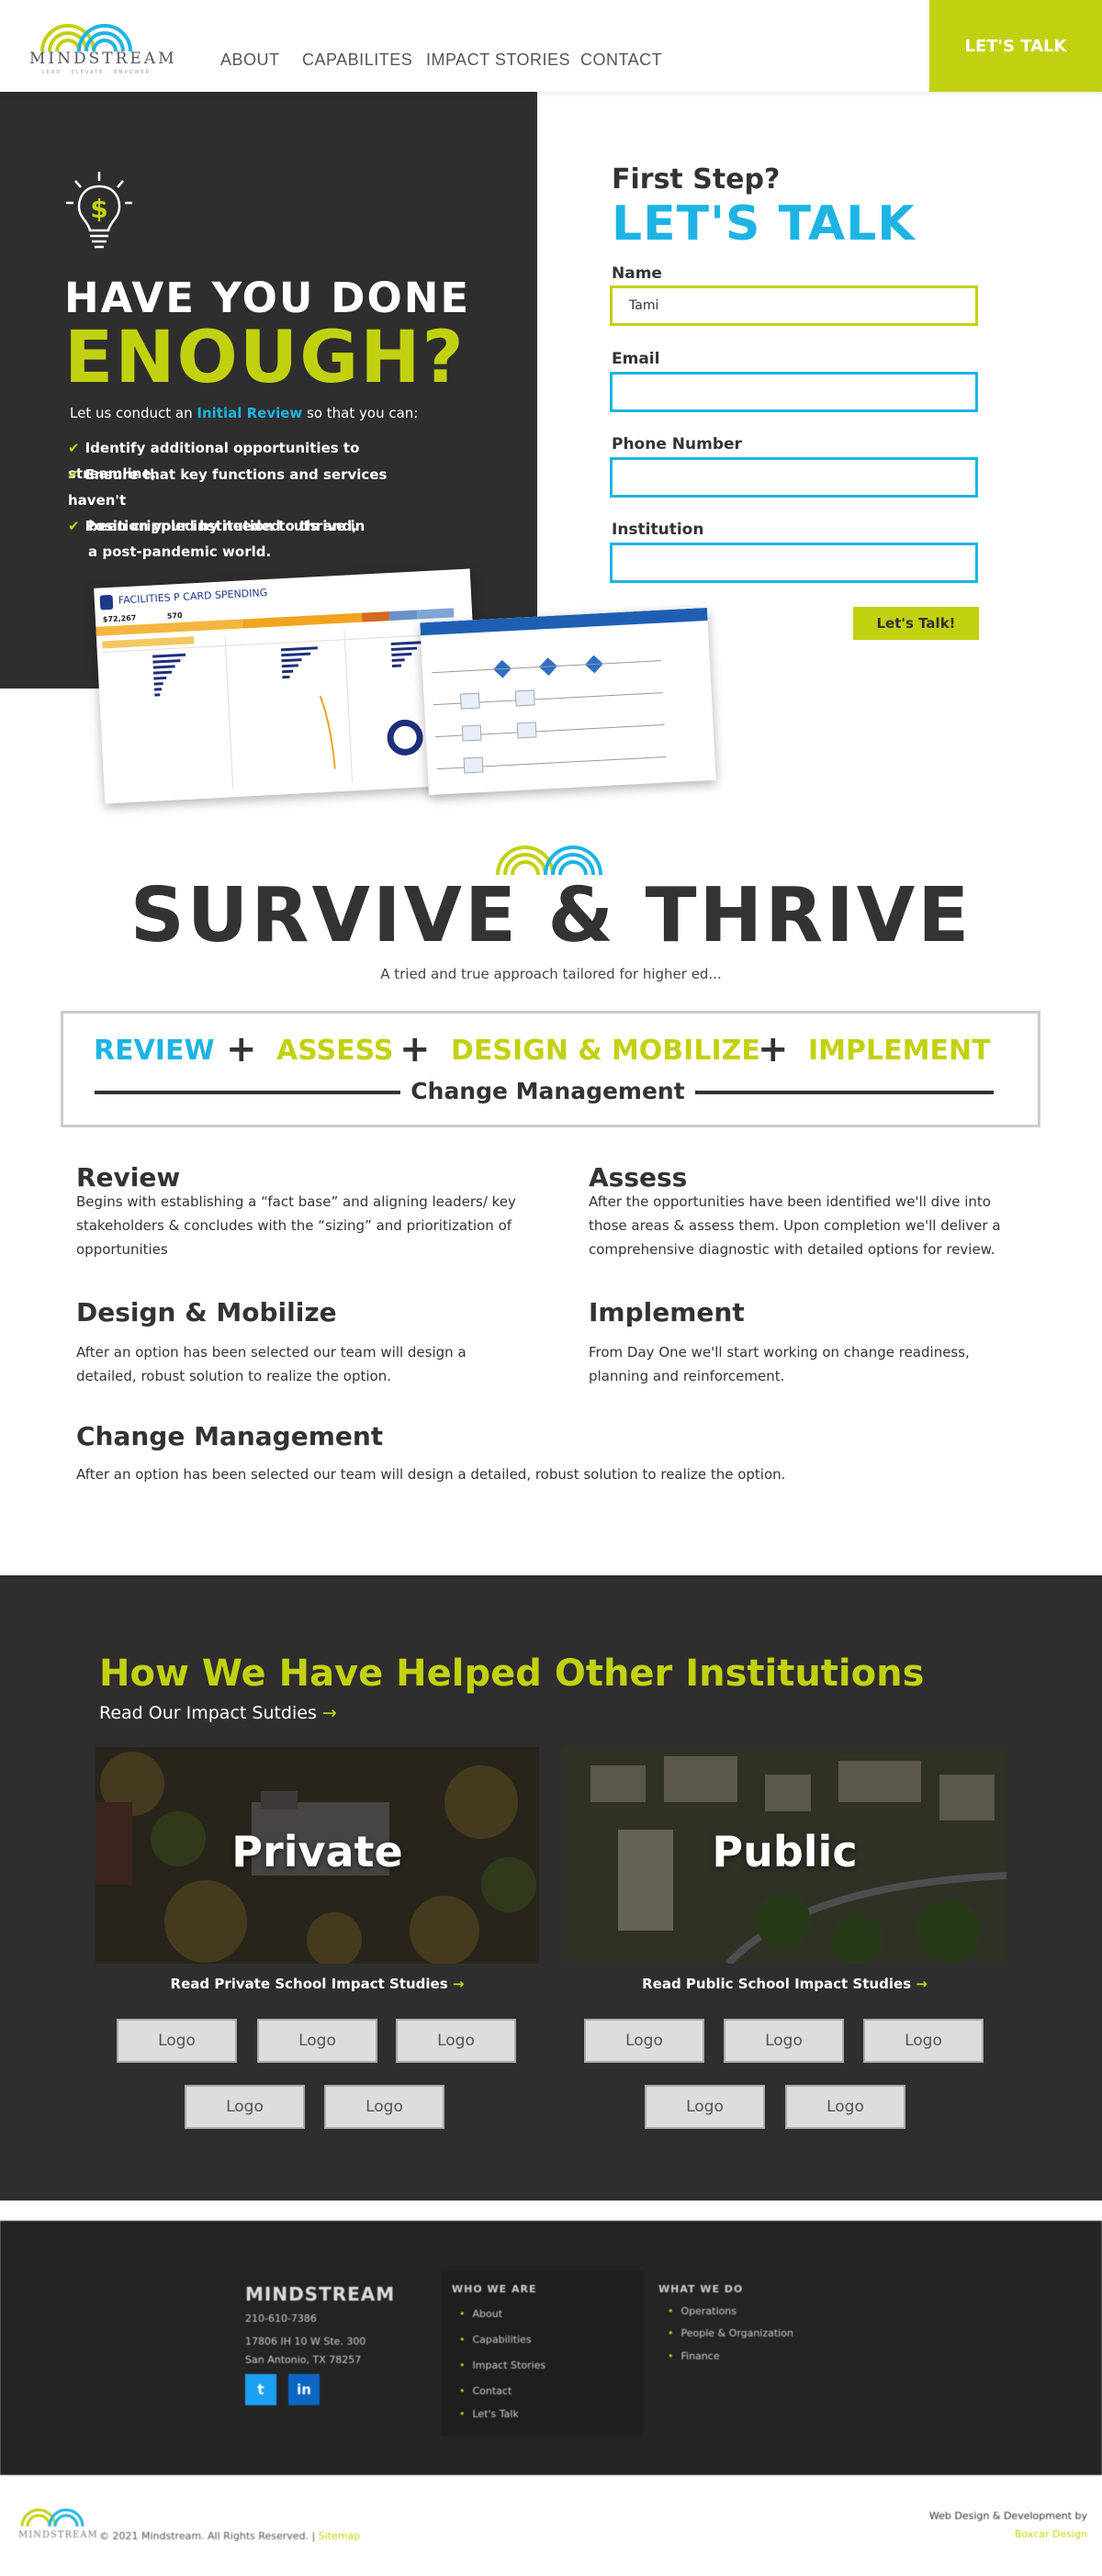 This screenshot has width=1102, height=2576. What do you see at coordinates (696, 179) in the screenshot?
I see `form-eyebrow: First Step?` at bounding box center [696, 179].